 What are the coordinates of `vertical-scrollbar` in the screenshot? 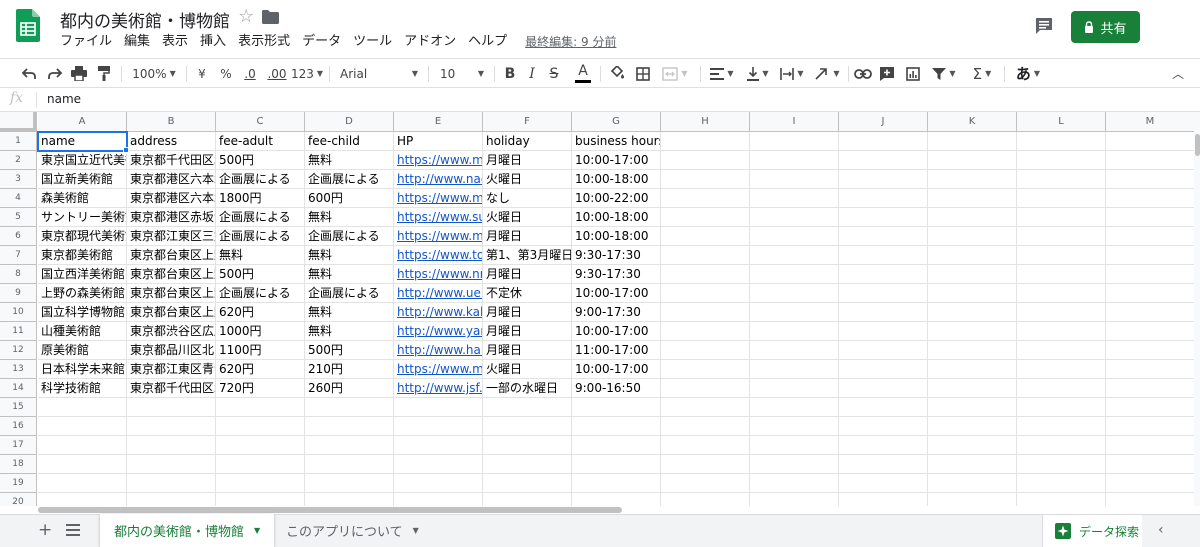 It's located at (1197, 309).